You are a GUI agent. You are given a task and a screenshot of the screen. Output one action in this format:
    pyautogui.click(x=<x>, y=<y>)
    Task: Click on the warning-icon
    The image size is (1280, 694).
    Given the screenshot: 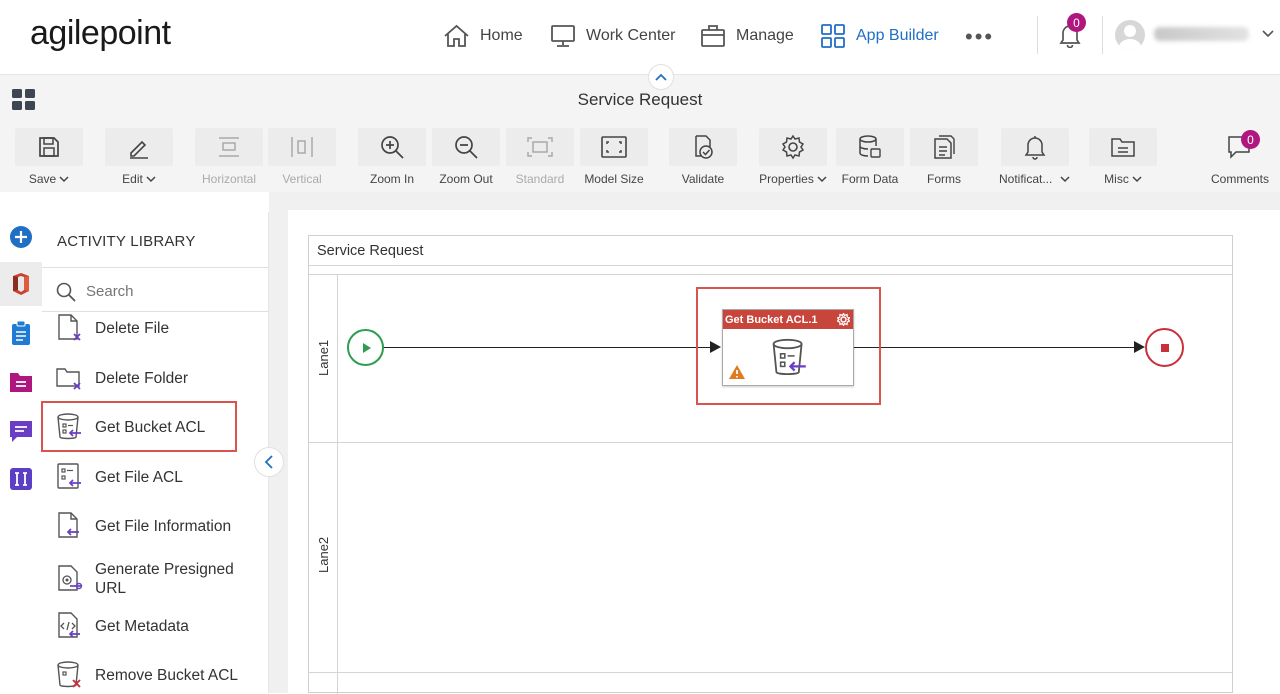 What is the action you would take?
    pyautogui.click(x=737, y=372)
    